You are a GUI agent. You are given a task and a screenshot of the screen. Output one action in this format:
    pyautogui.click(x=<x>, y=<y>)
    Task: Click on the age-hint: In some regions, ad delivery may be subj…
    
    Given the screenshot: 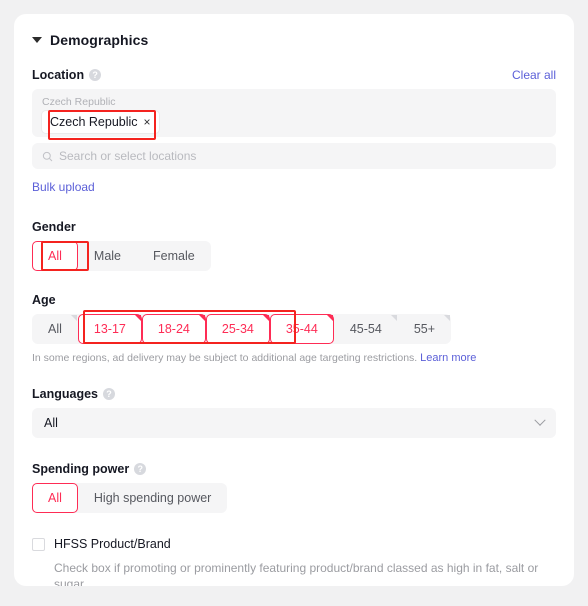 What is the action you would take?
    pyautogui.click(x=294, y=358)
    